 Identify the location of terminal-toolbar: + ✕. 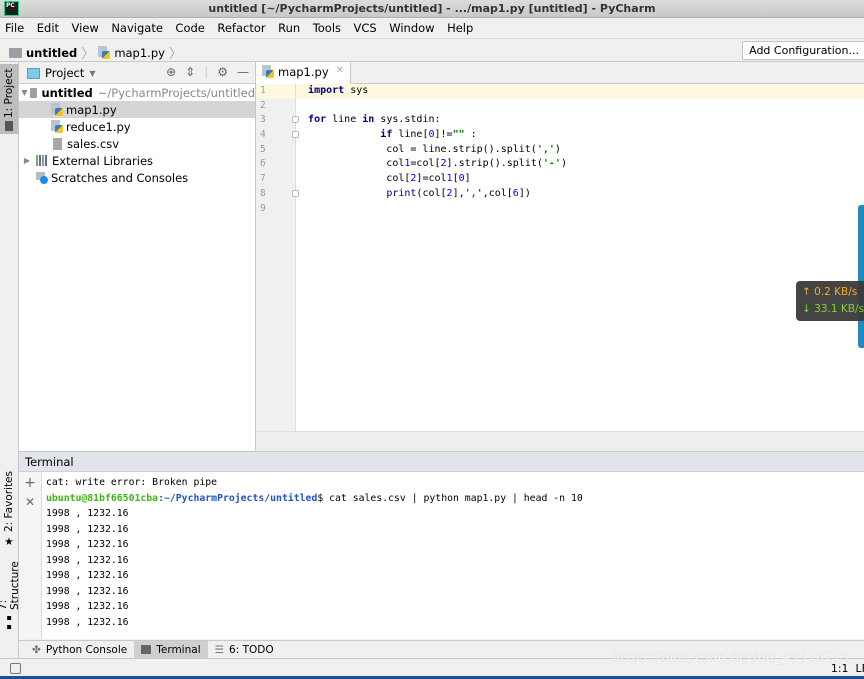
(30, 555).